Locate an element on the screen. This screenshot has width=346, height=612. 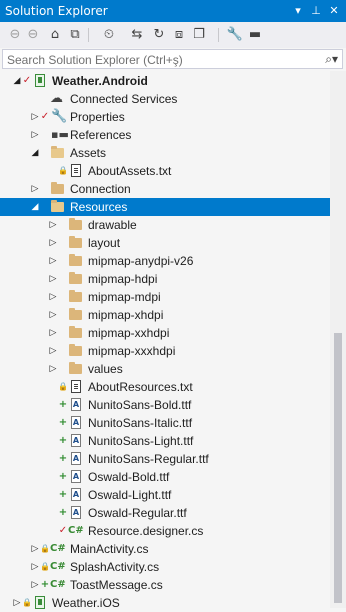
tree-item: 🔒 AboutAssets.txt is located at coordinates (165, 171).